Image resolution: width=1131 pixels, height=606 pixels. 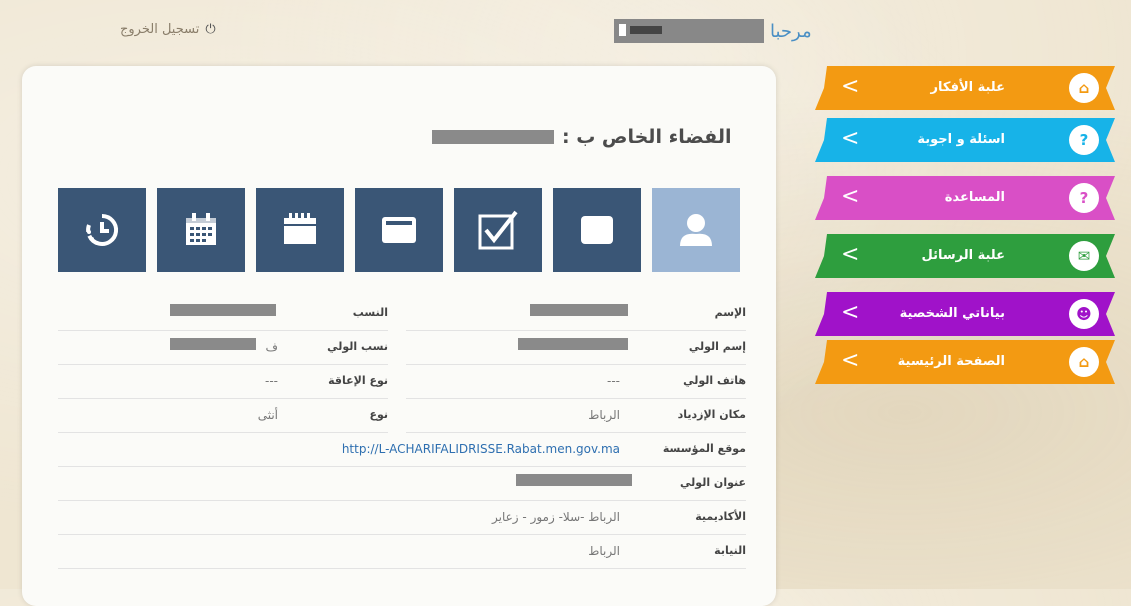 I want to click on user-icon, so click(x=696, y=230).